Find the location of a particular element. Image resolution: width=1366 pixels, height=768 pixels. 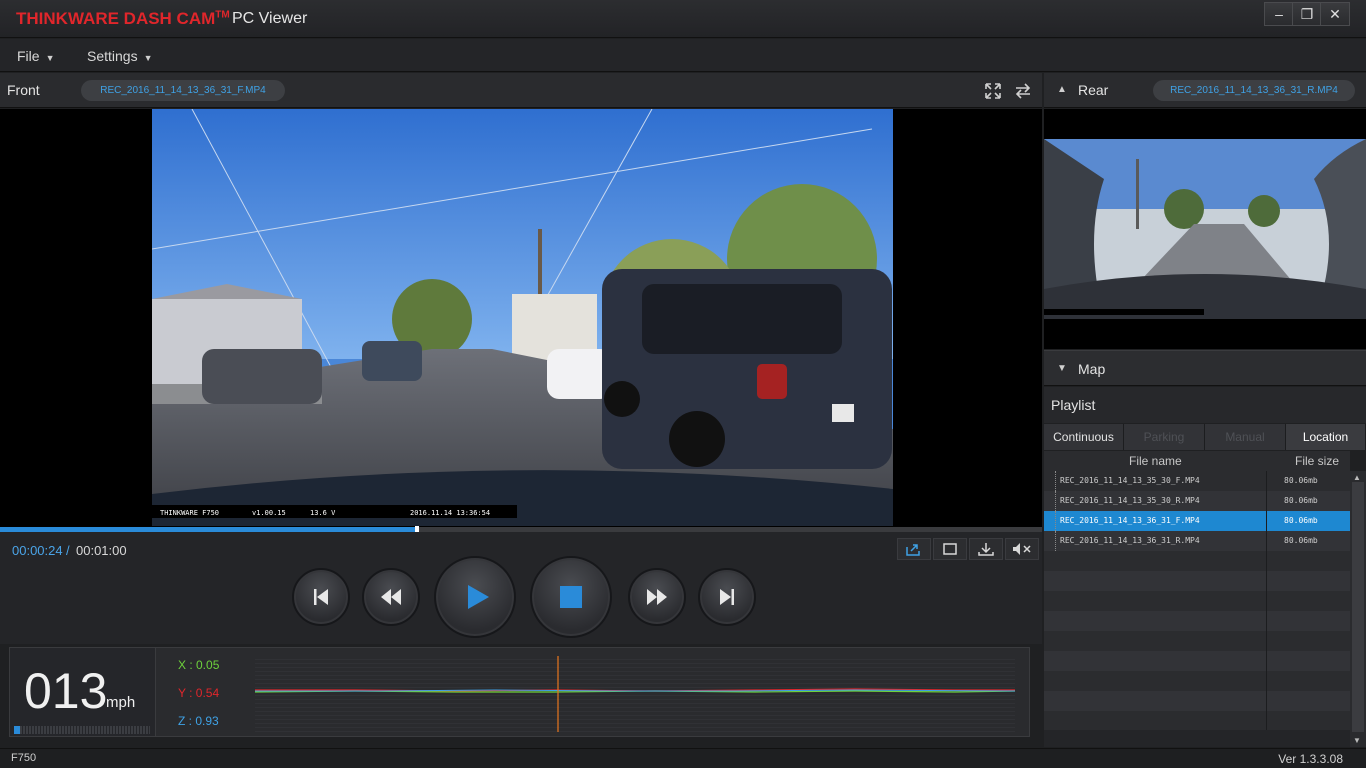

g-sensor-panel: 013 mph X : 0.05 Y : 0.54 Z : 0.93 is located at coordinates (519, 692).